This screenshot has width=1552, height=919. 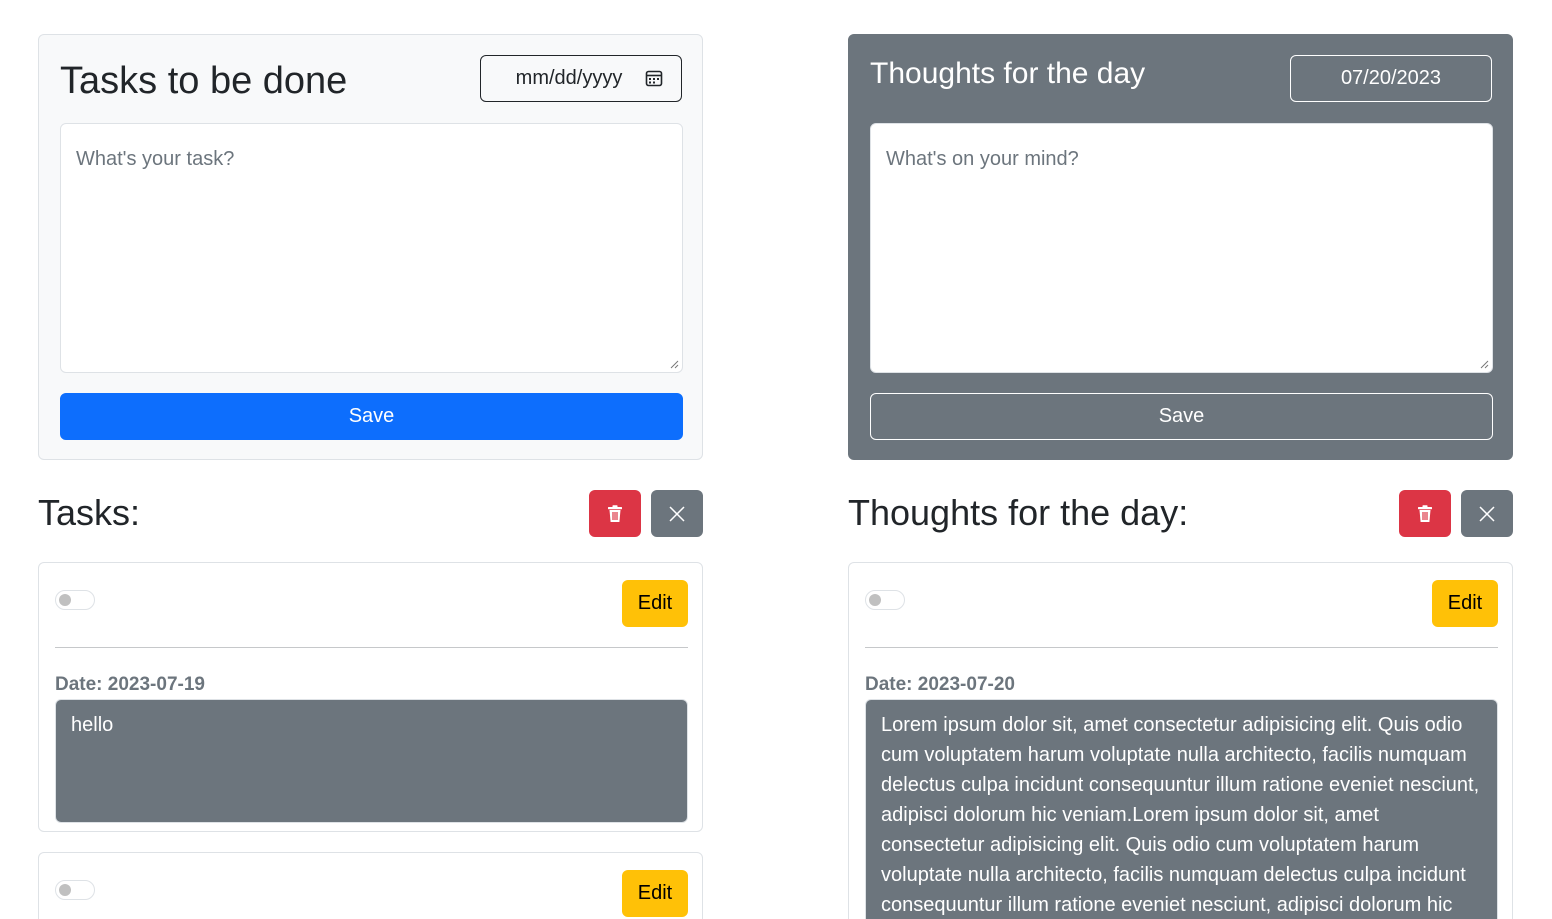 I want to click on task-divider, so click(x=371, y=647).